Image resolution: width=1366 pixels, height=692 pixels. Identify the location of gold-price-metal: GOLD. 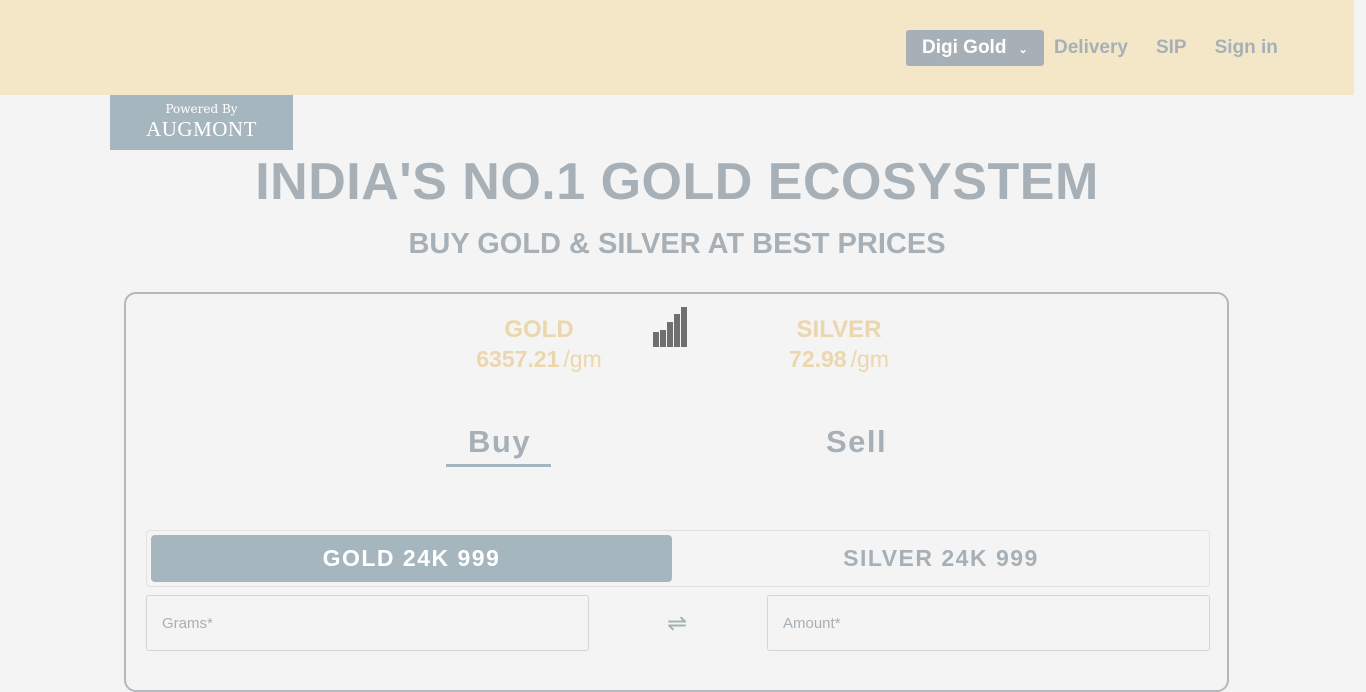
(539, 329).